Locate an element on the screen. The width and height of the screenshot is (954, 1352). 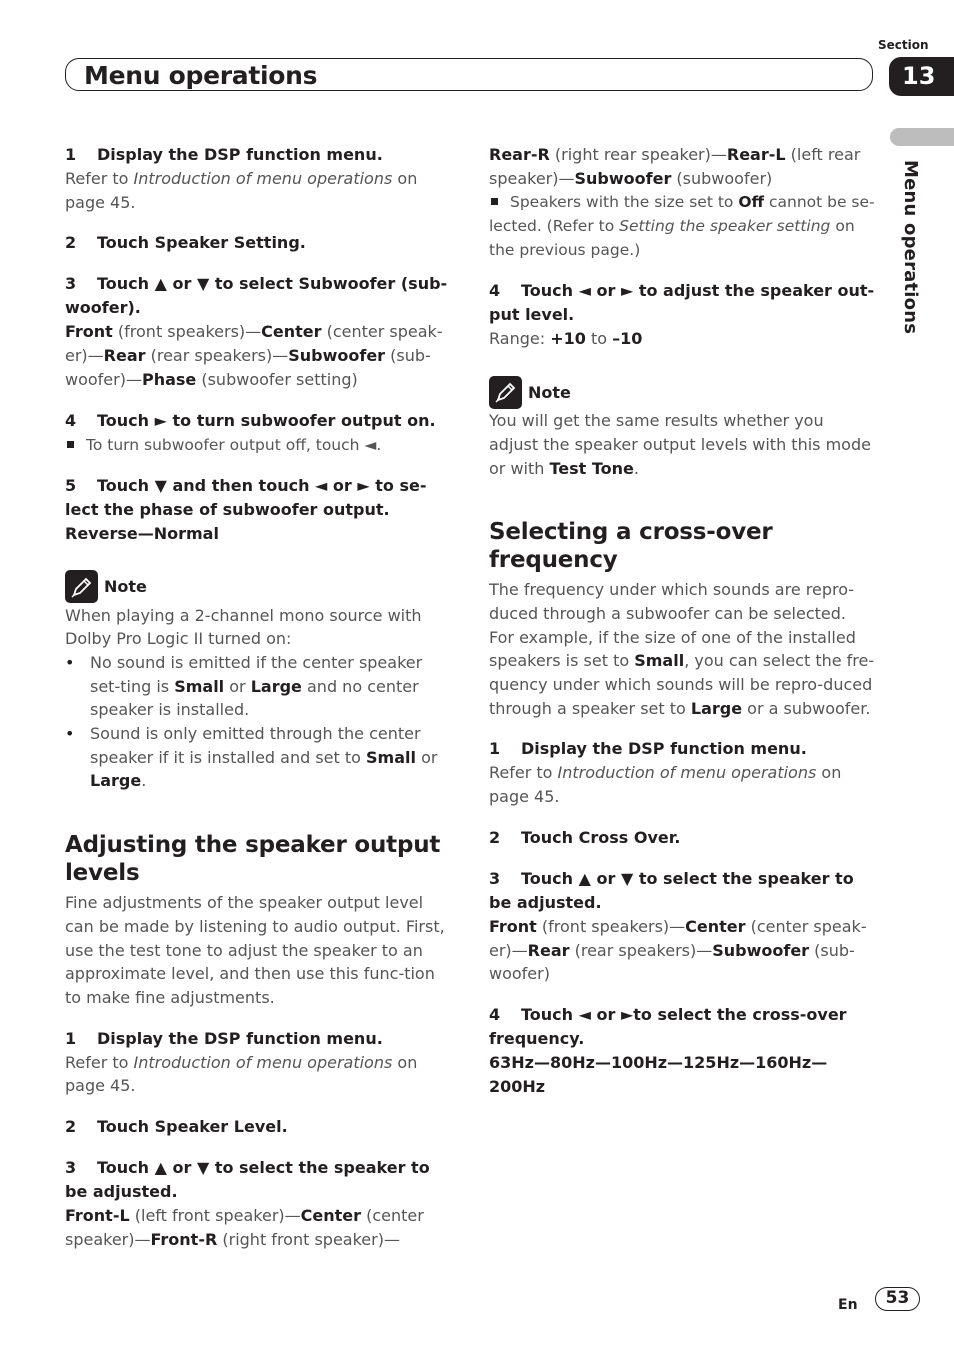
page-title: Menu operations is located at coordinates (201, 75).